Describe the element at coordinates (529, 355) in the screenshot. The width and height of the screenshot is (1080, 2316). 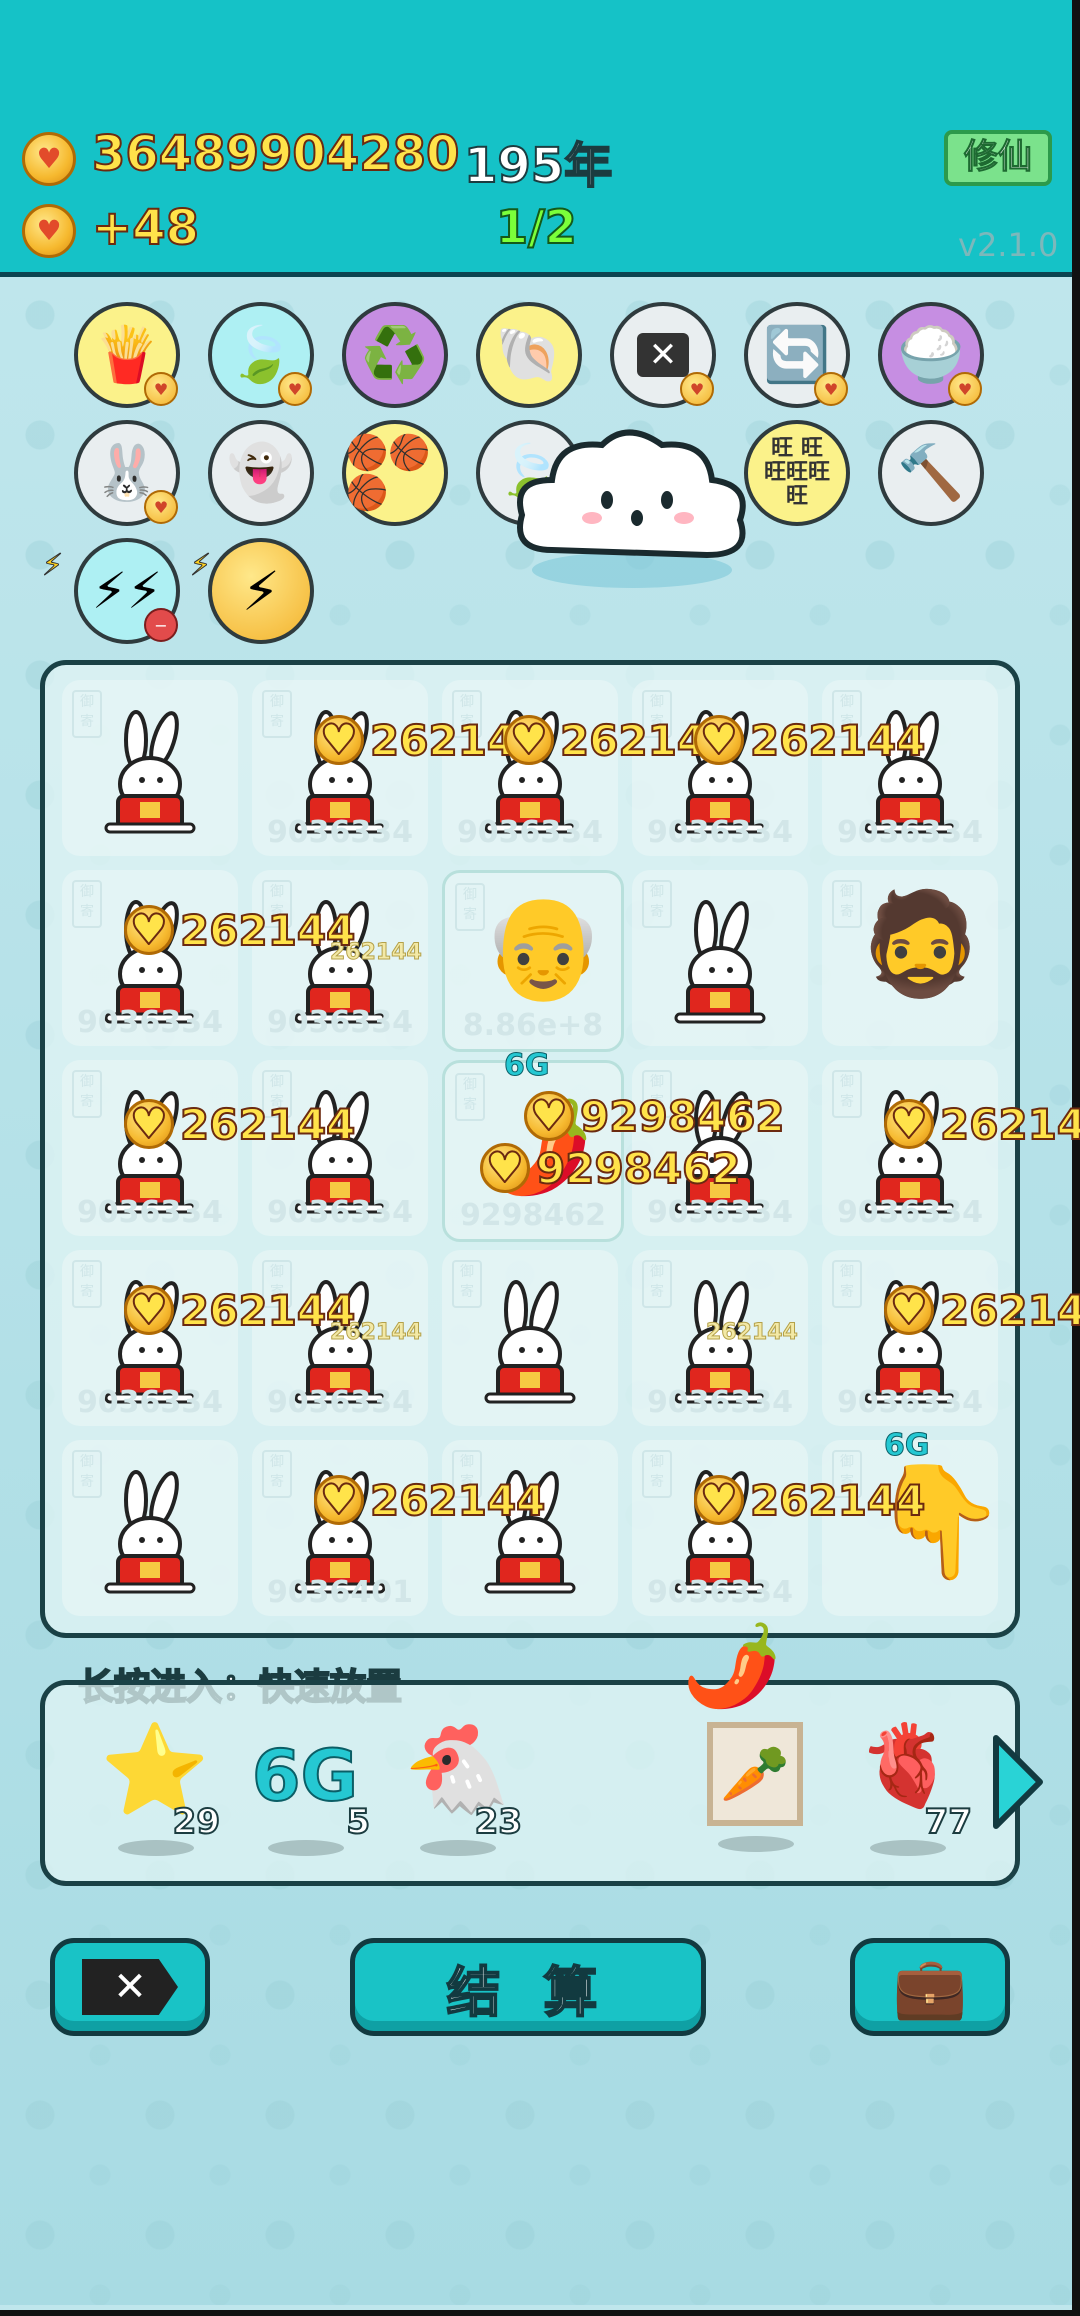
I see `shell-icon: 🐚` at that location.